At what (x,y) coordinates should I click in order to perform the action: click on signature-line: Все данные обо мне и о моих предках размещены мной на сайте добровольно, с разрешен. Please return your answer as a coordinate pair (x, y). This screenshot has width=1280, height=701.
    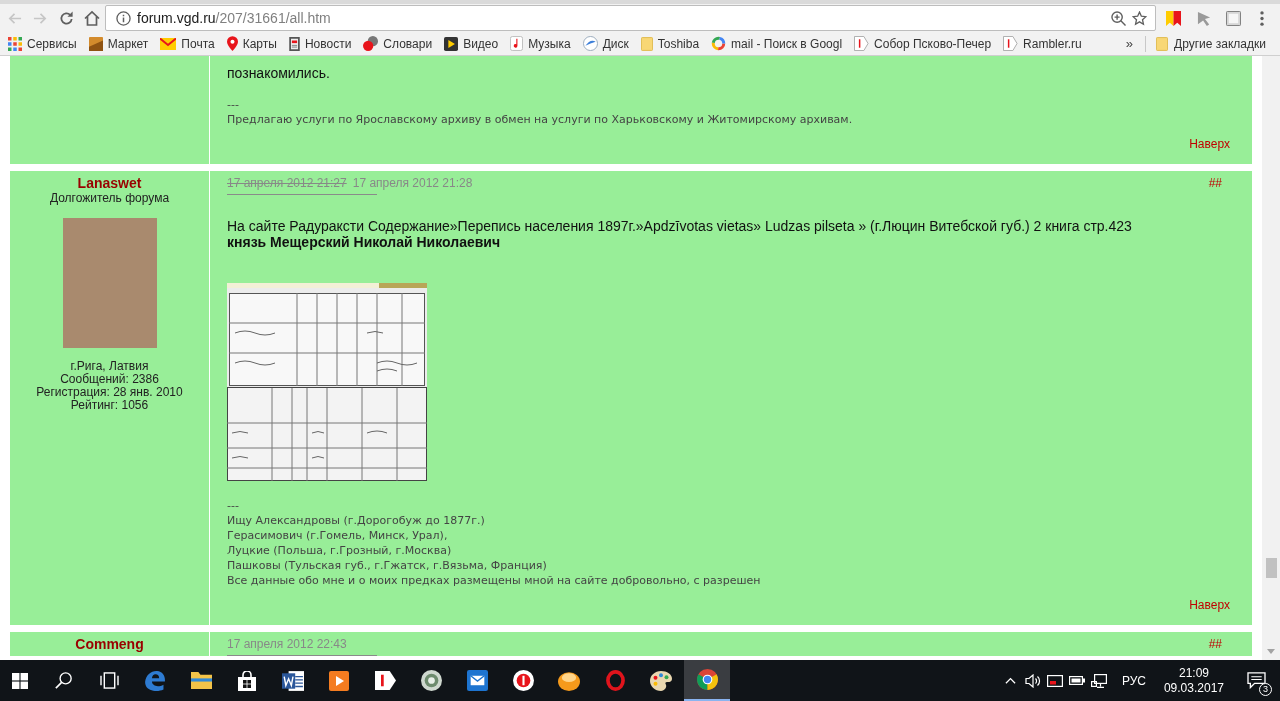
    Looking at the image, I should click on (494, 580).